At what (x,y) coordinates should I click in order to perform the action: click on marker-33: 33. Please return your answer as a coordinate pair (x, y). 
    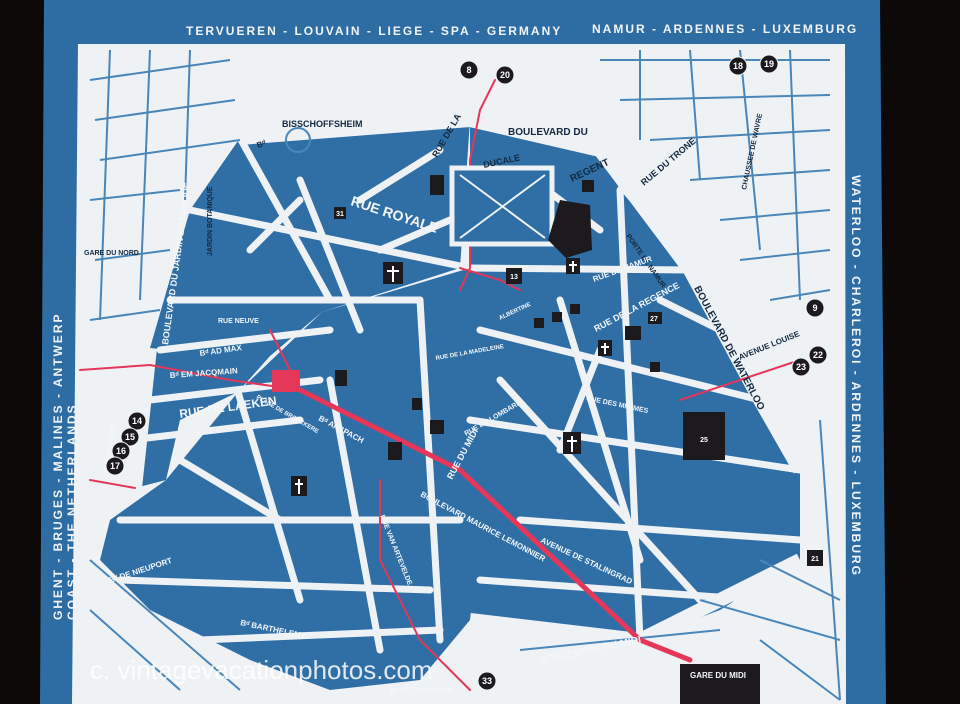
    Looking at the image, I should click on (487, 681).